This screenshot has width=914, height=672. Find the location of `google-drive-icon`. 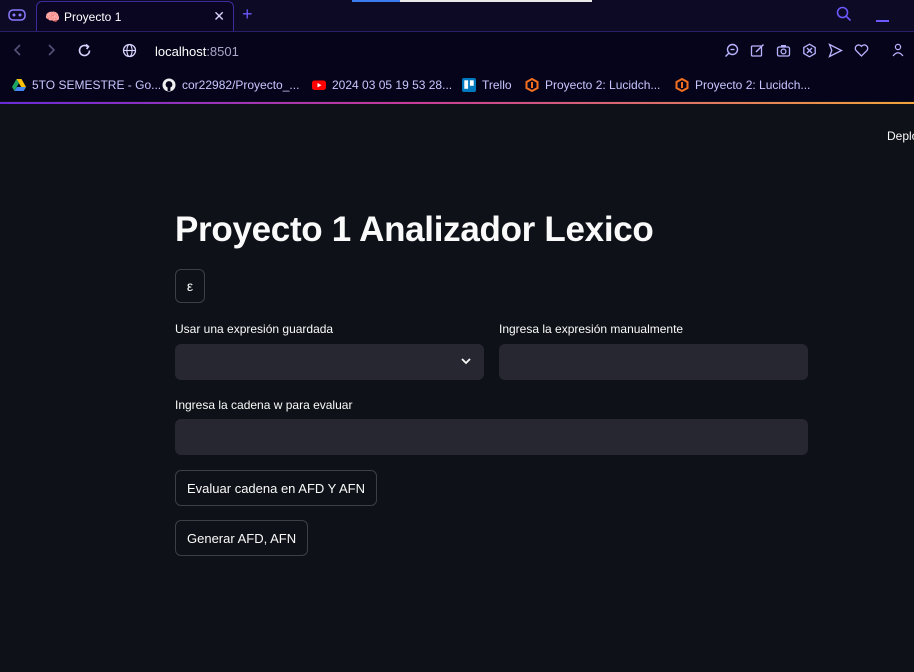

google-drive-icon is located at coordinates (19, 85).